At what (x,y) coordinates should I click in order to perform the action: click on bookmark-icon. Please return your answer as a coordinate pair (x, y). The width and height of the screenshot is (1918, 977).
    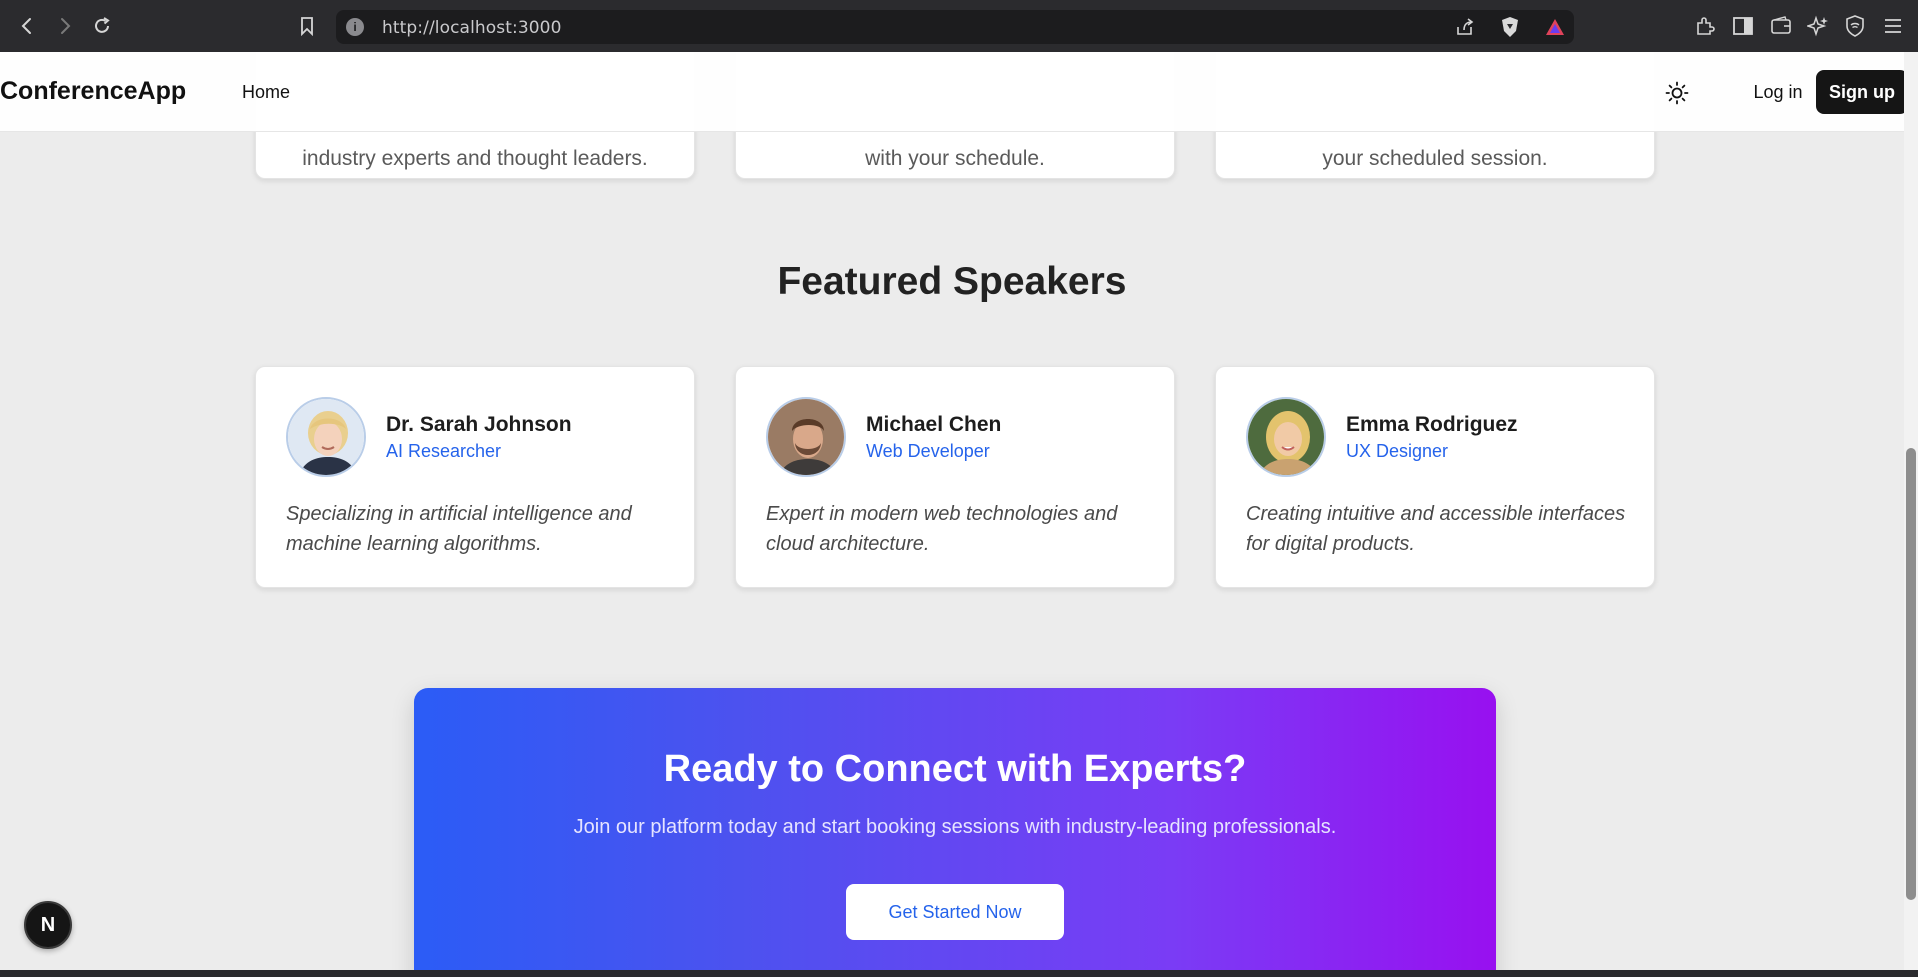
    Looking at the image, I should click on (307, 26).